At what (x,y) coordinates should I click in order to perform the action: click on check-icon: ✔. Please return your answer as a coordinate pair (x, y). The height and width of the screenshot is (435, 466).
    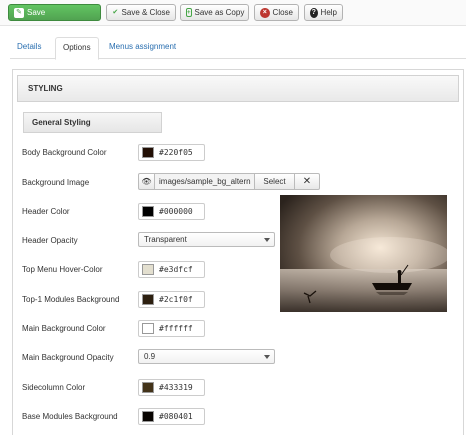
    Looking at the image, I should click on (115, 12).